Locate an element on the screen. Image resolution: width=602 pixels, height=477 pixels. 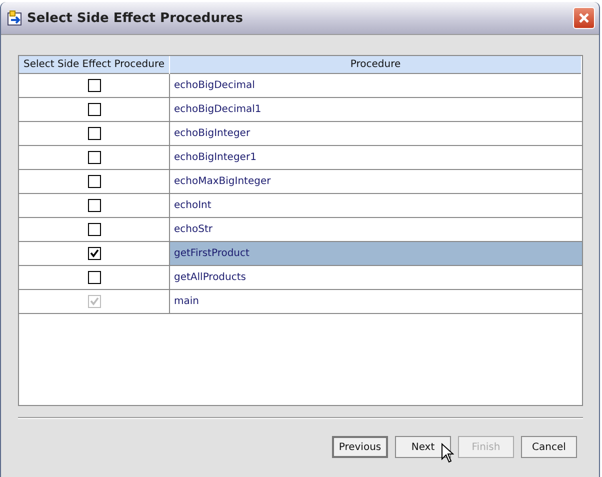
window-title: Select Side Effect Procedures is located at coordinates (135, 18).